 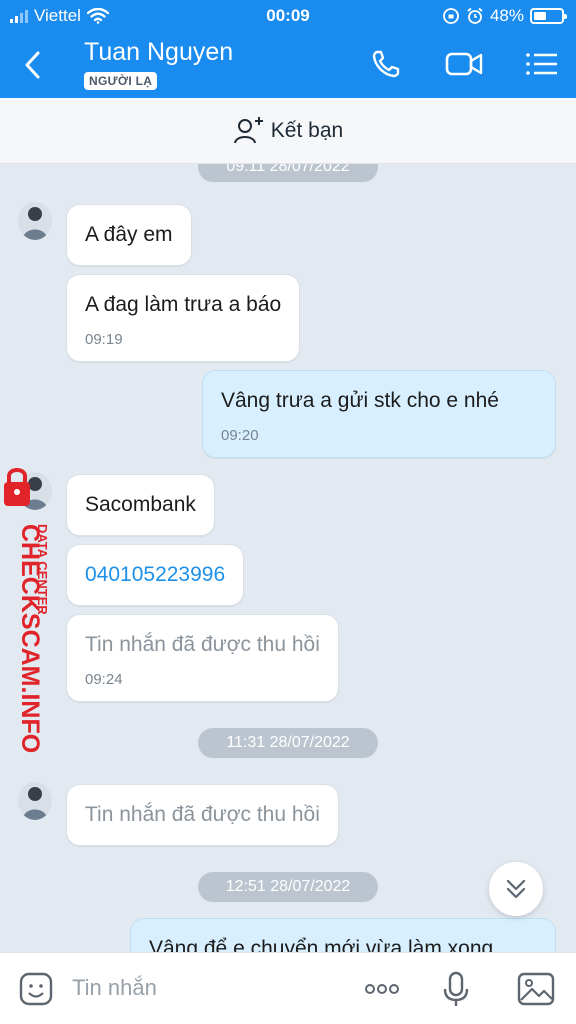 I want to click on svg-text: DATA CENTER, so click(x=42, y=569).